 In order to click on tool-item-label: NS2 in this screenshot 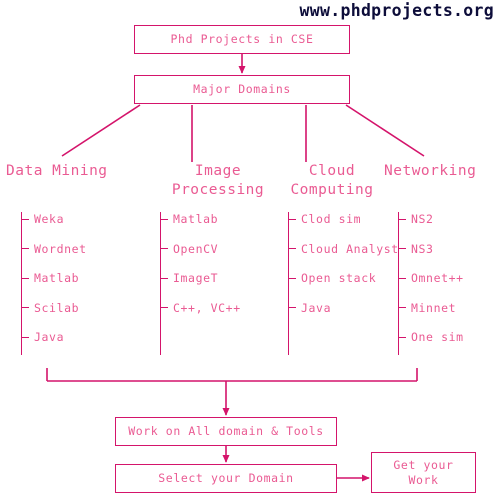, I will do `click(422, 219)`.